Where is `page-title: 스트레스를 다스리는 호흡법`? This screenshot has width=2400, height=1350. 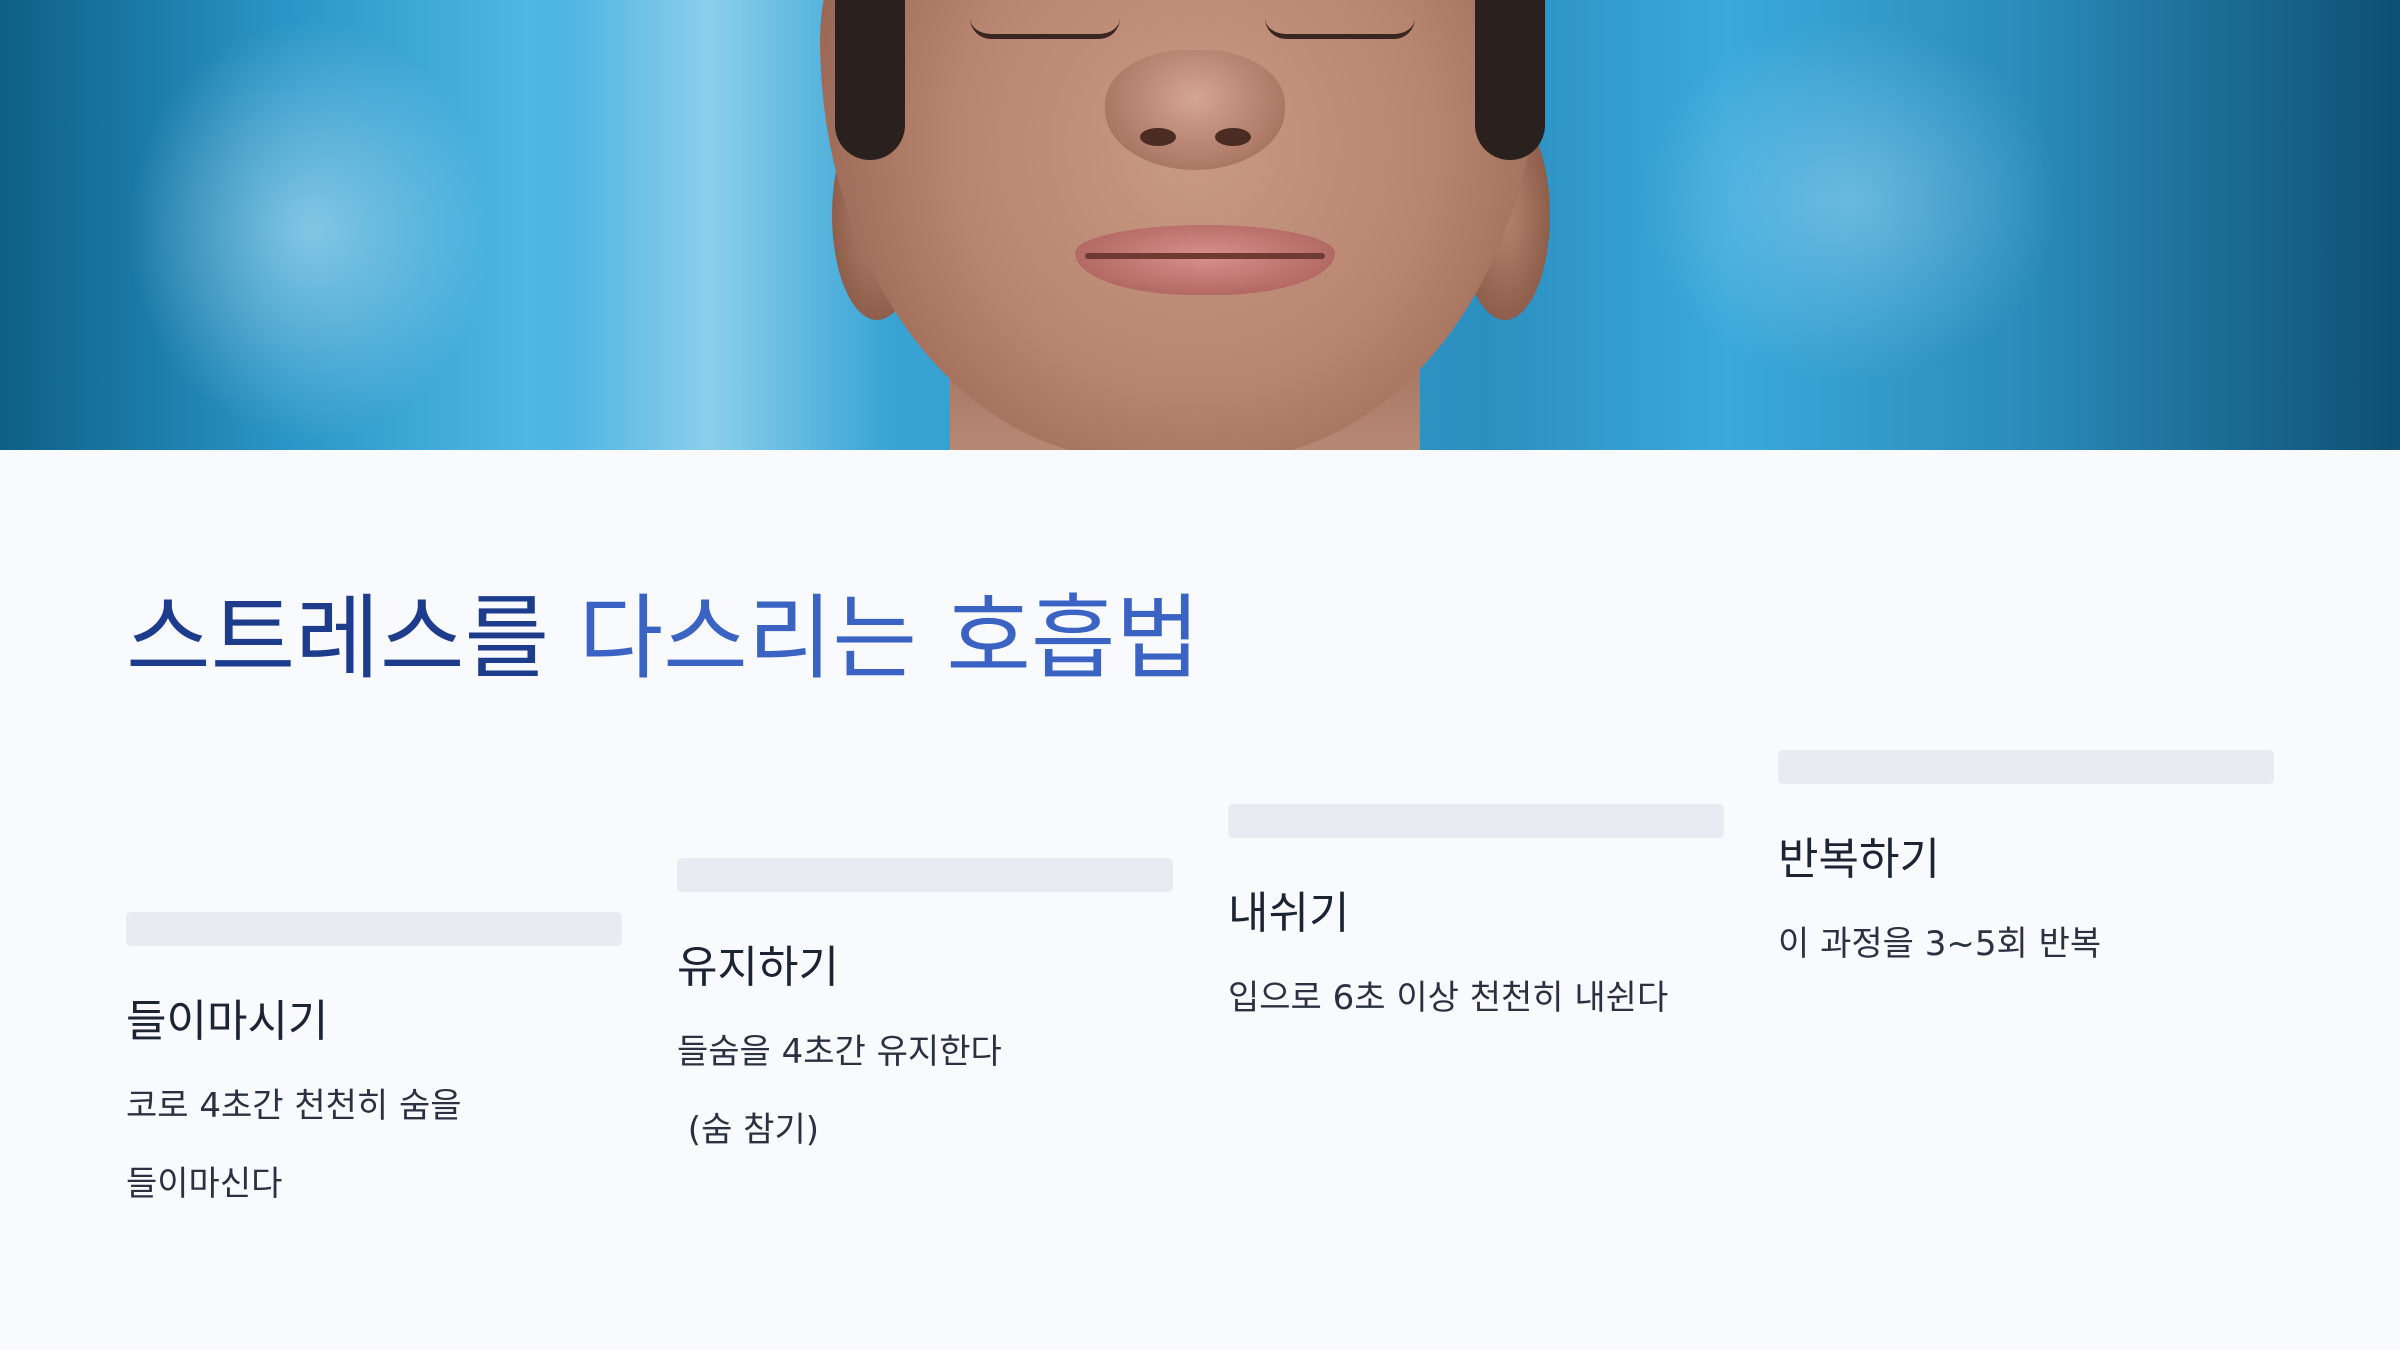
page-title: 스트레스를 다스리는 호흡법 is located at coordinates (663, 638).